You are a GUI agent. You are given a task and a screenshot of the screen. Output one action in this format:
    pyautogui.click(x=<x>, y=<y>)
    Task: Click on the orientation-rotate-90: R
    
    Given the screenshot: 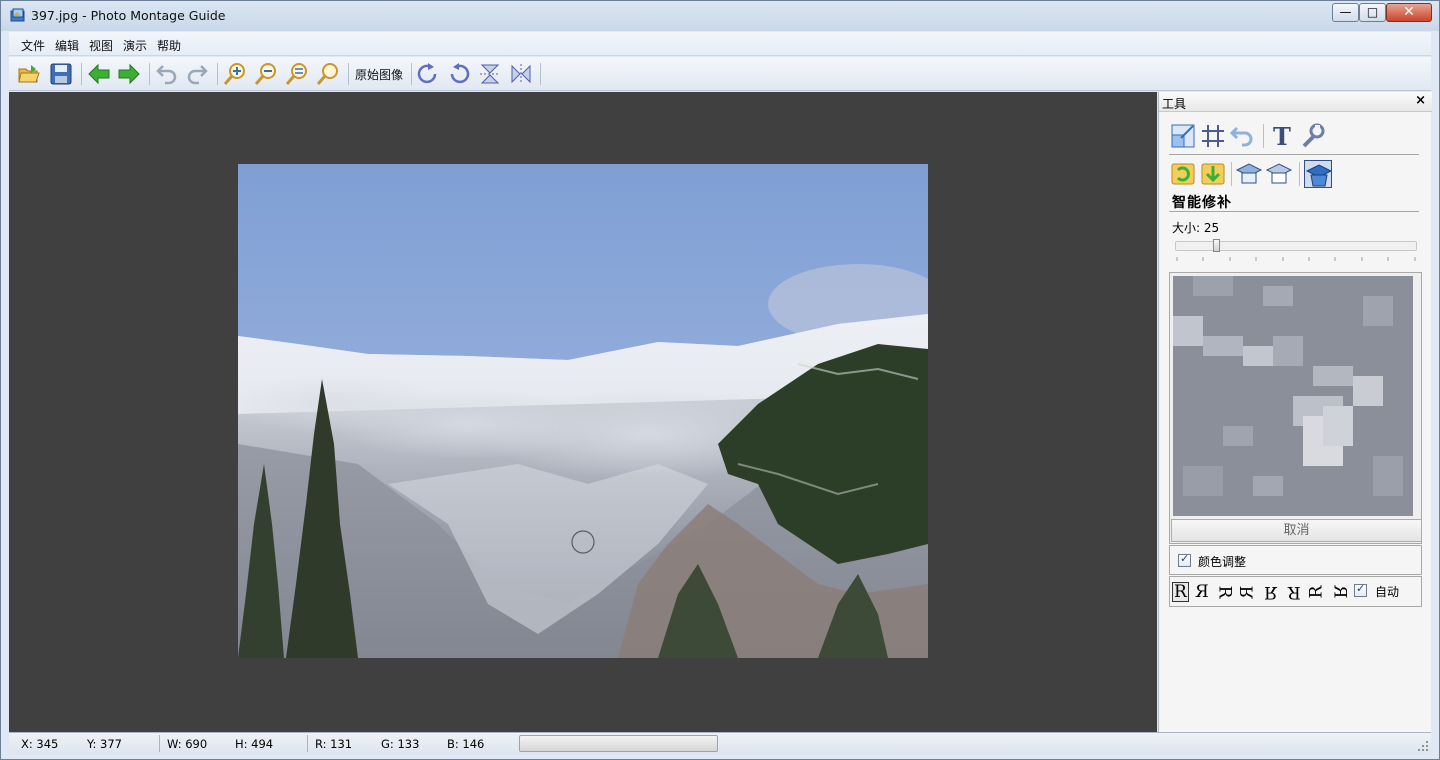 What is the action you would take?
    pyautogui.click(x=1224, y=592)
    